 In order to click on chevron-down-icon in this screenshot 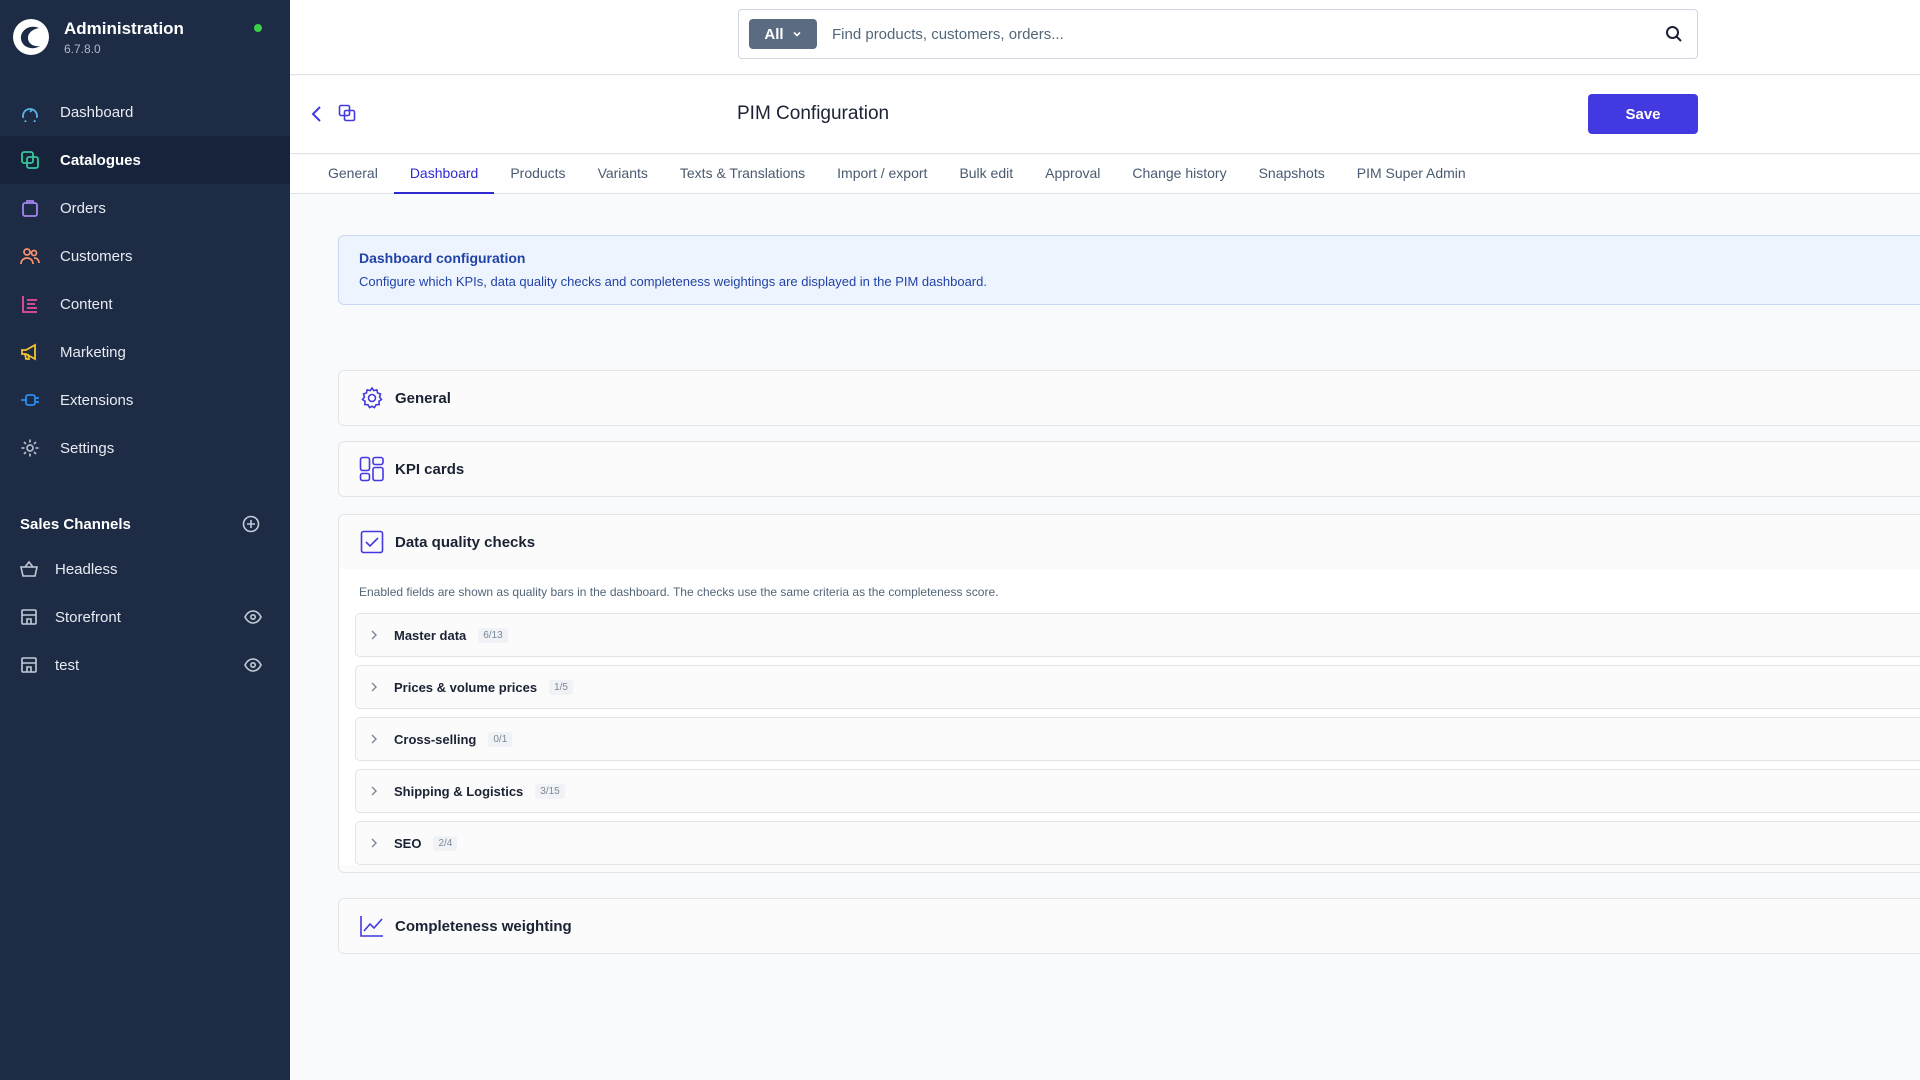, I will do `click(797, 34)`.